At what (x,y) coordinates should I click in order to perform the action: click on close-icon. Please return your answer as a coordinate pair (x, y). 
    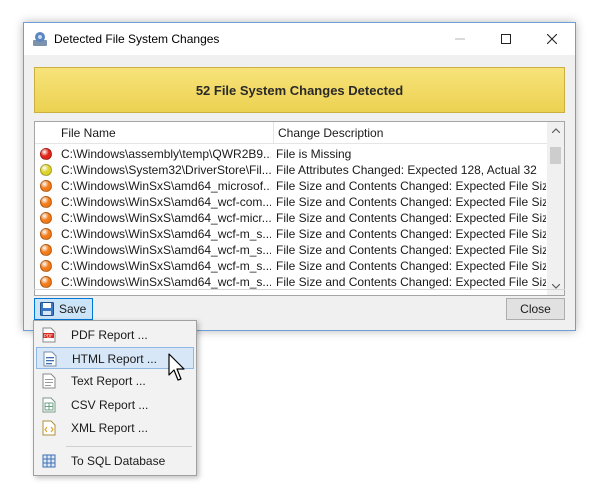
    Looking at the image, I should click on (552, 38).